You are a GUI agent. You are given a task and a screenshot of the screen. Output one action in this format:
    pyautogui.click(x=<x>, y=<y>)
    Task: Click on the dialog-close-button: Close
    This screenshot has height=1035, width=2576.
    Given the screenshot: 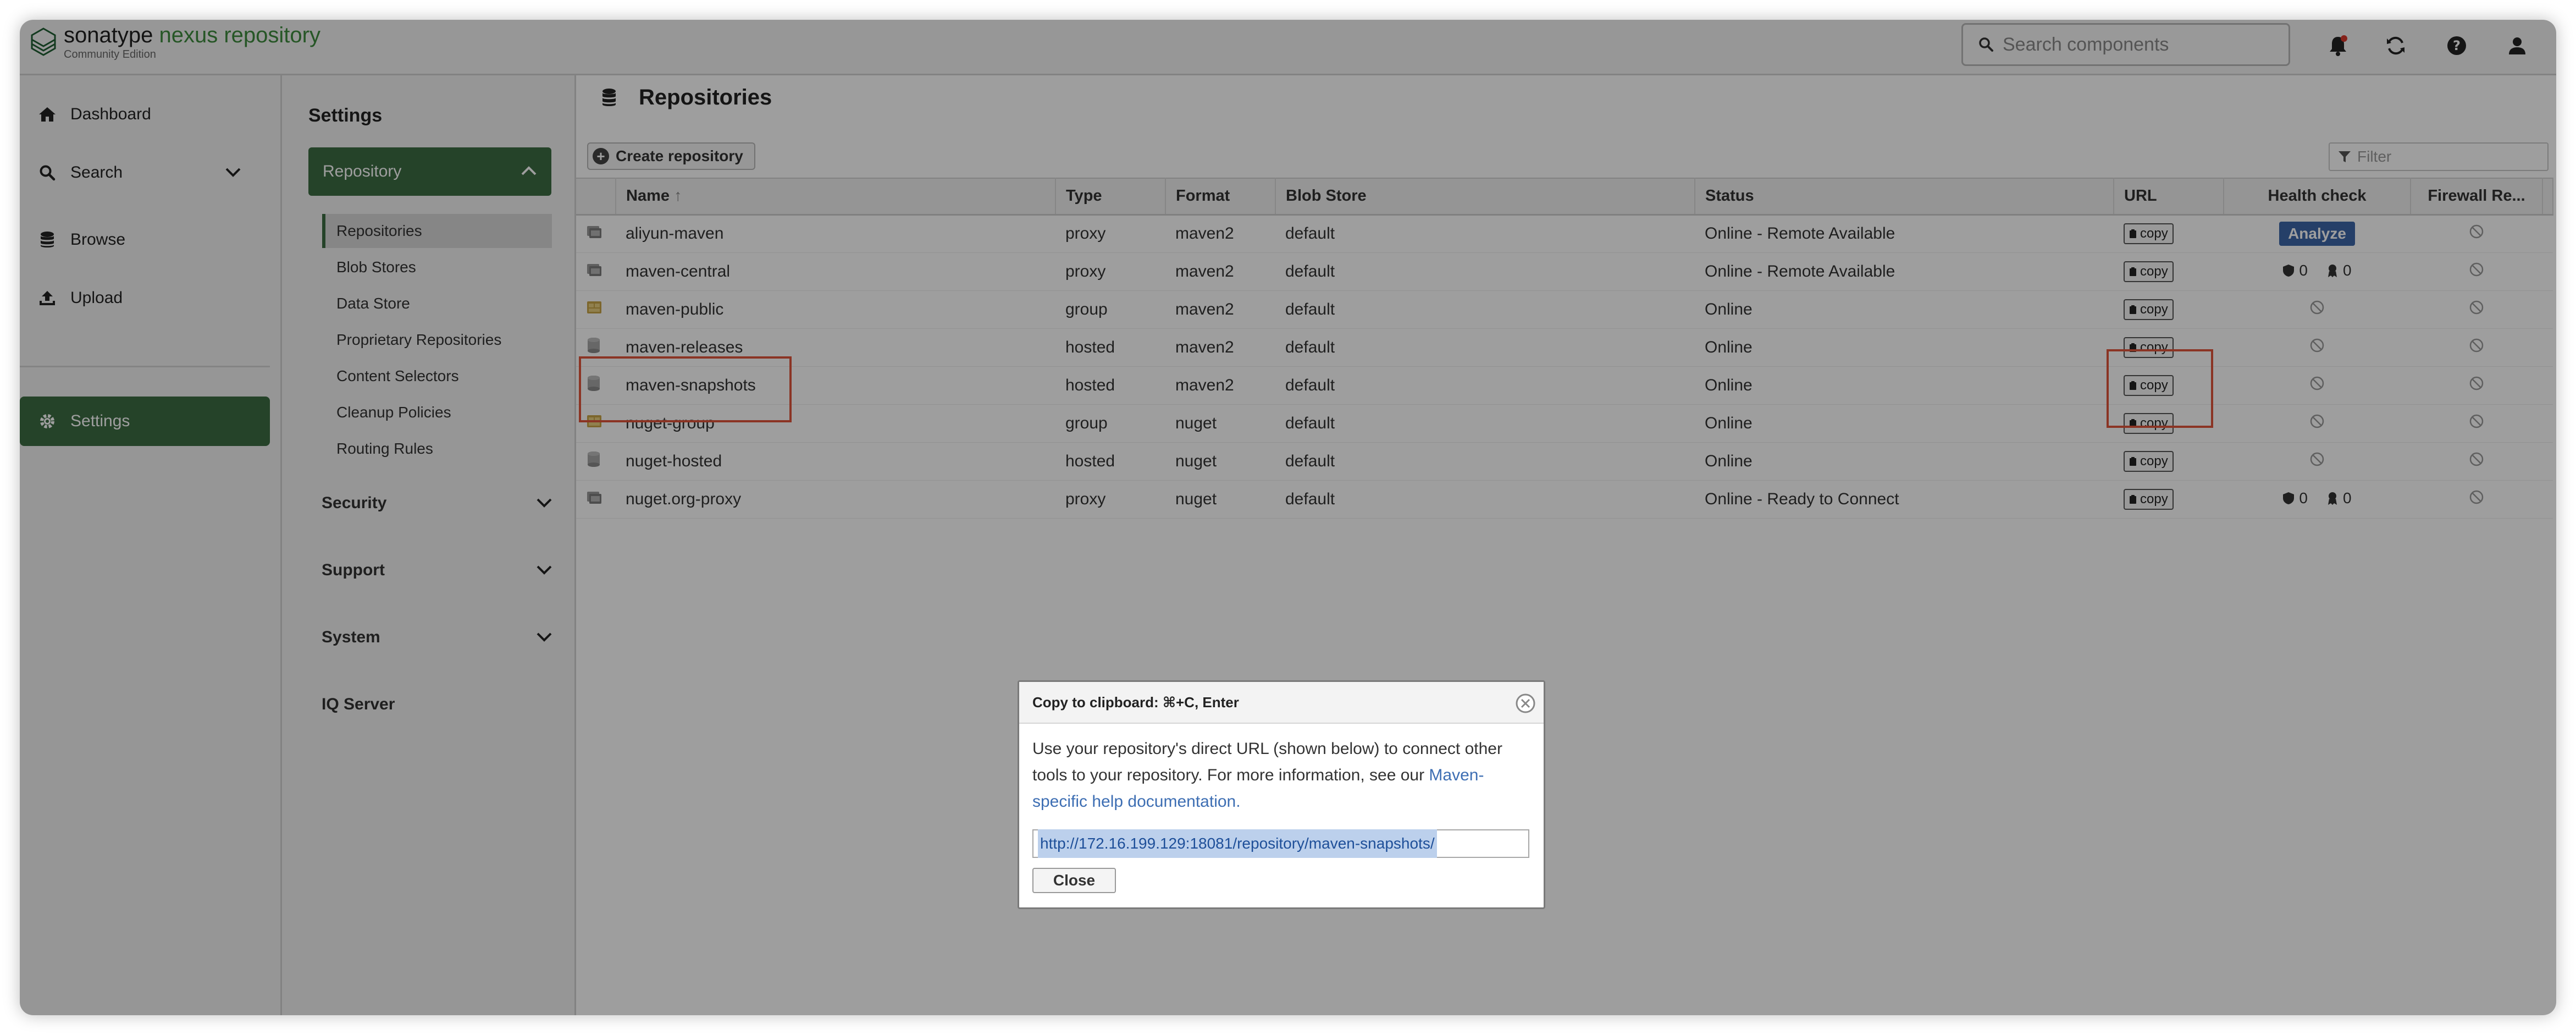 What is the action you would take?
    pyautogui.click(x=1074, y=881)
    